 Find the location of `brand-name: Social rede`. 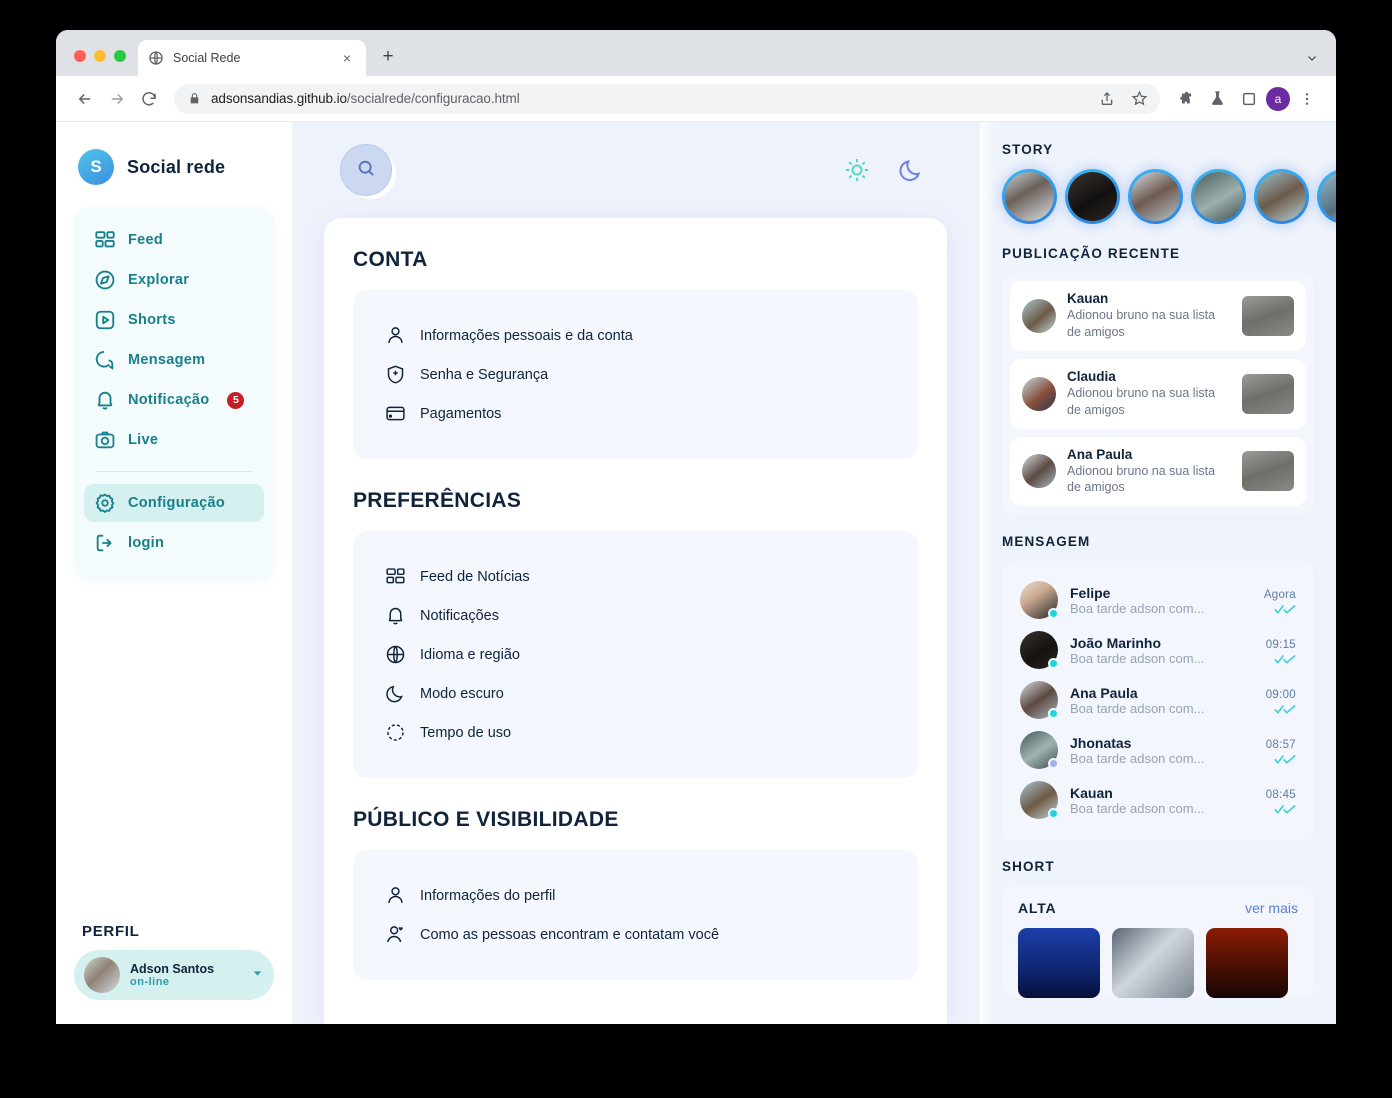

brand-name: Social rede is located at coordinates (176, 166).